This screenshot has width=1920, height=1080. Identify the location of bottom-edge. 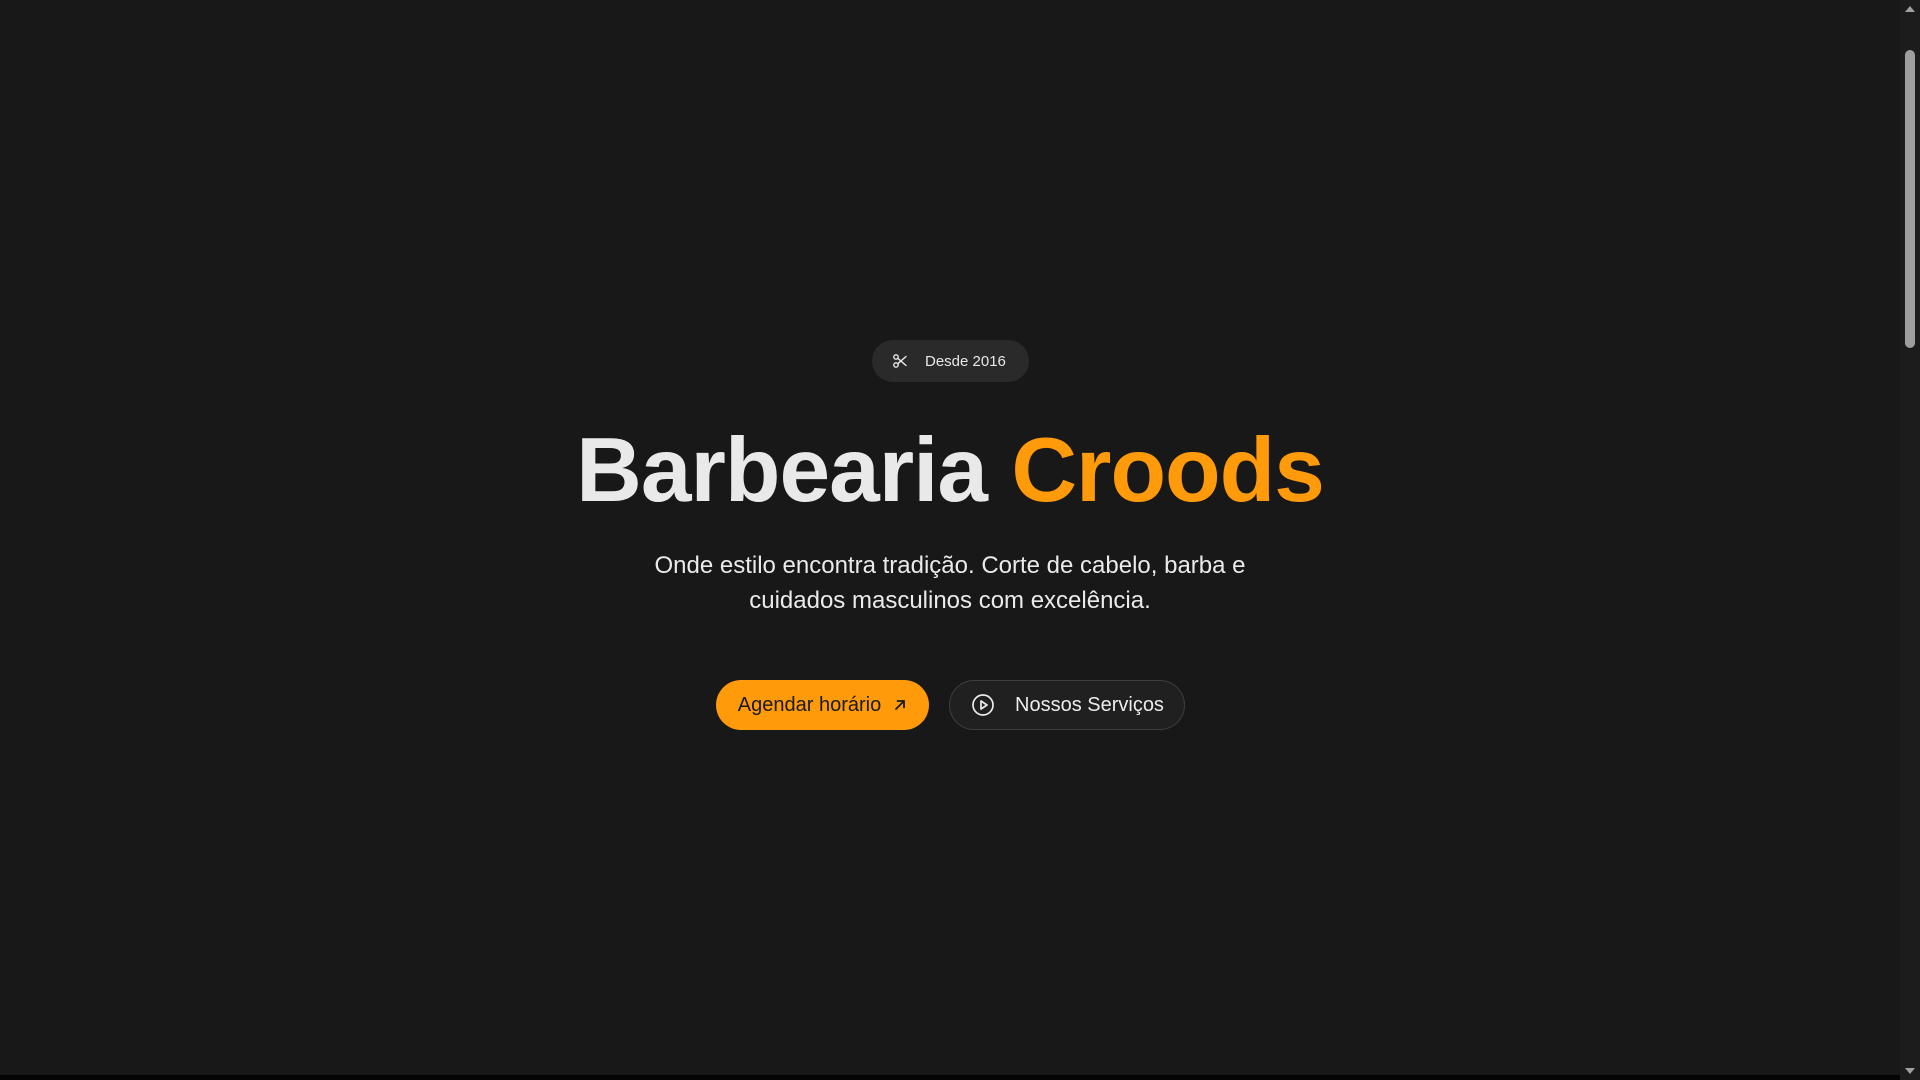
(950, 1077).